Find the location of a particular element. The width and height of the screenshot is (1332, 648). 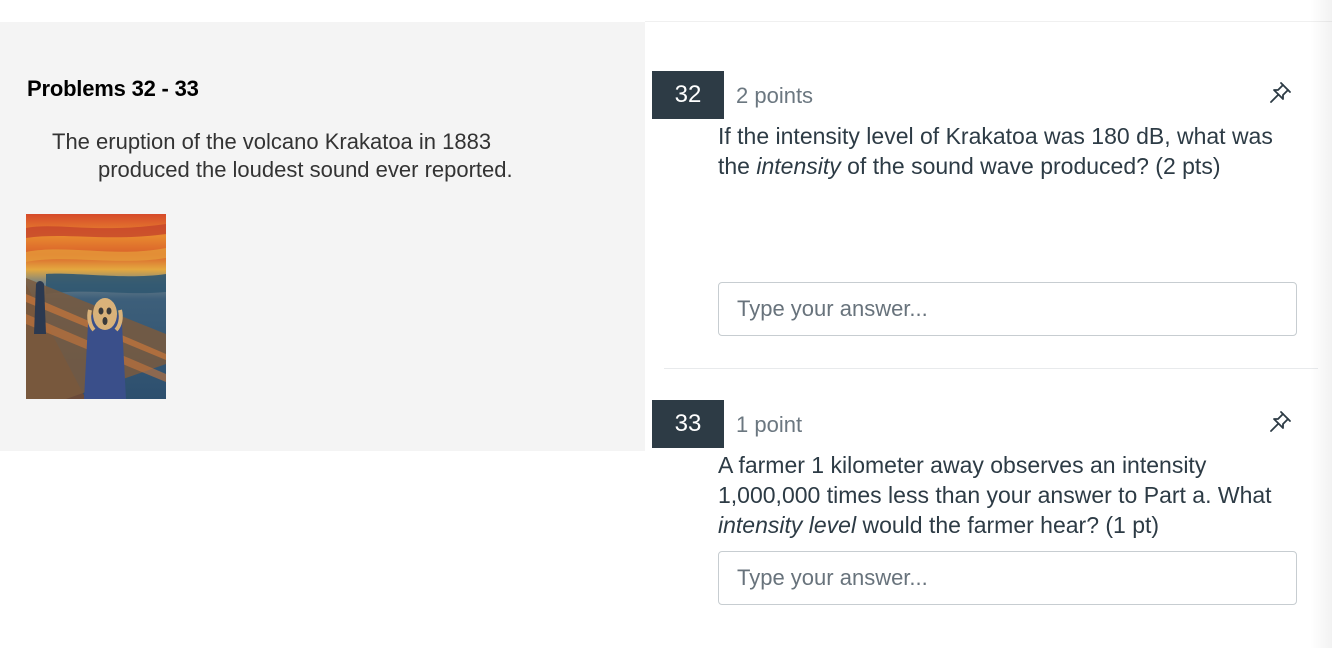

question-text-part: would the farmer hear? (1 pt) is located at coordinates (1008, 525).